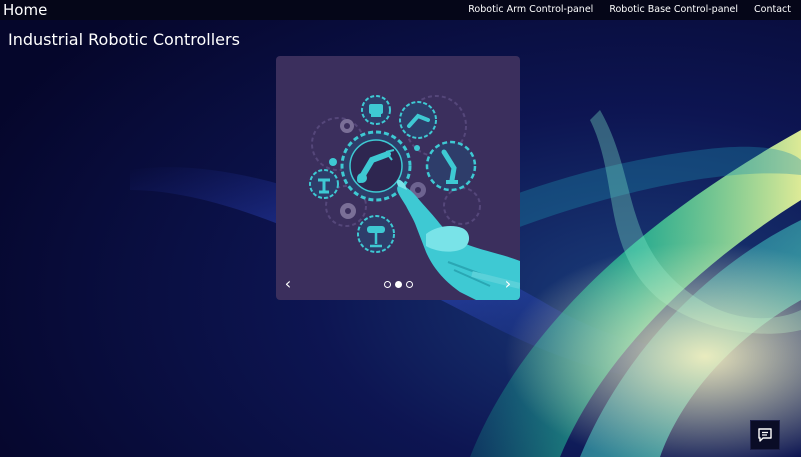 Image resolution: width=801 pixels, height=457 pixels. I want to click on carousel-indicators, so click(398, 284).